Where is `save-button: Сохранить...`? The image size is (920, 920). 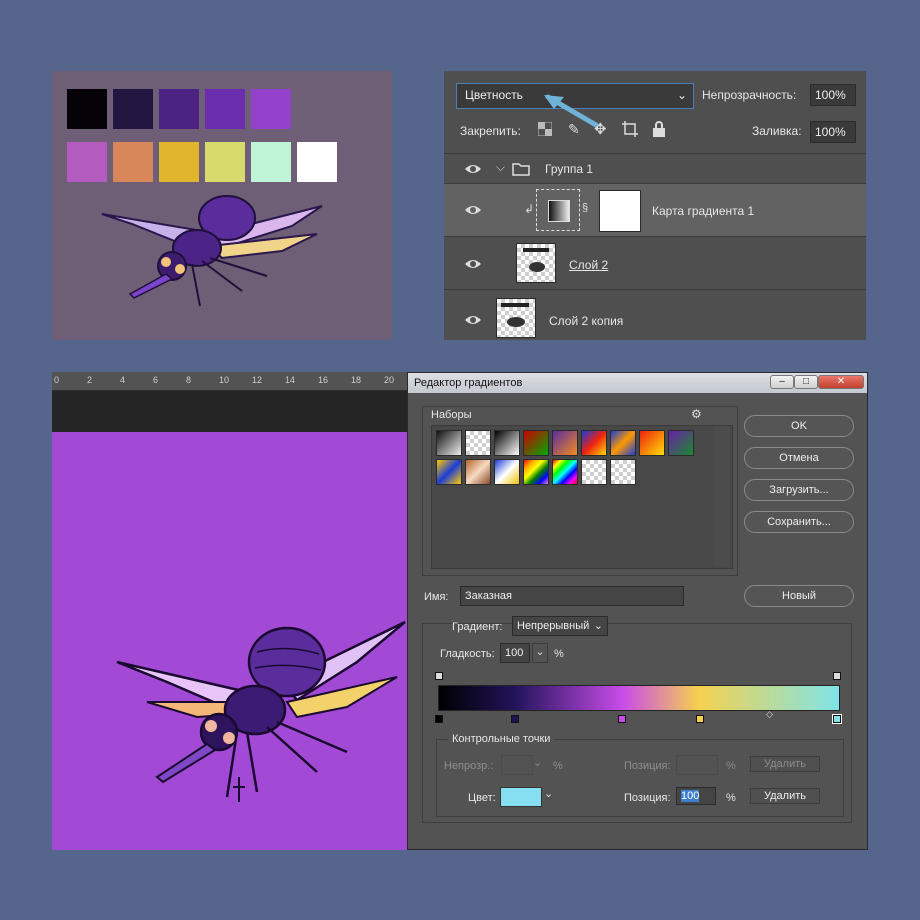
save-button: Сохранить... is located at coordinates (799, 522).